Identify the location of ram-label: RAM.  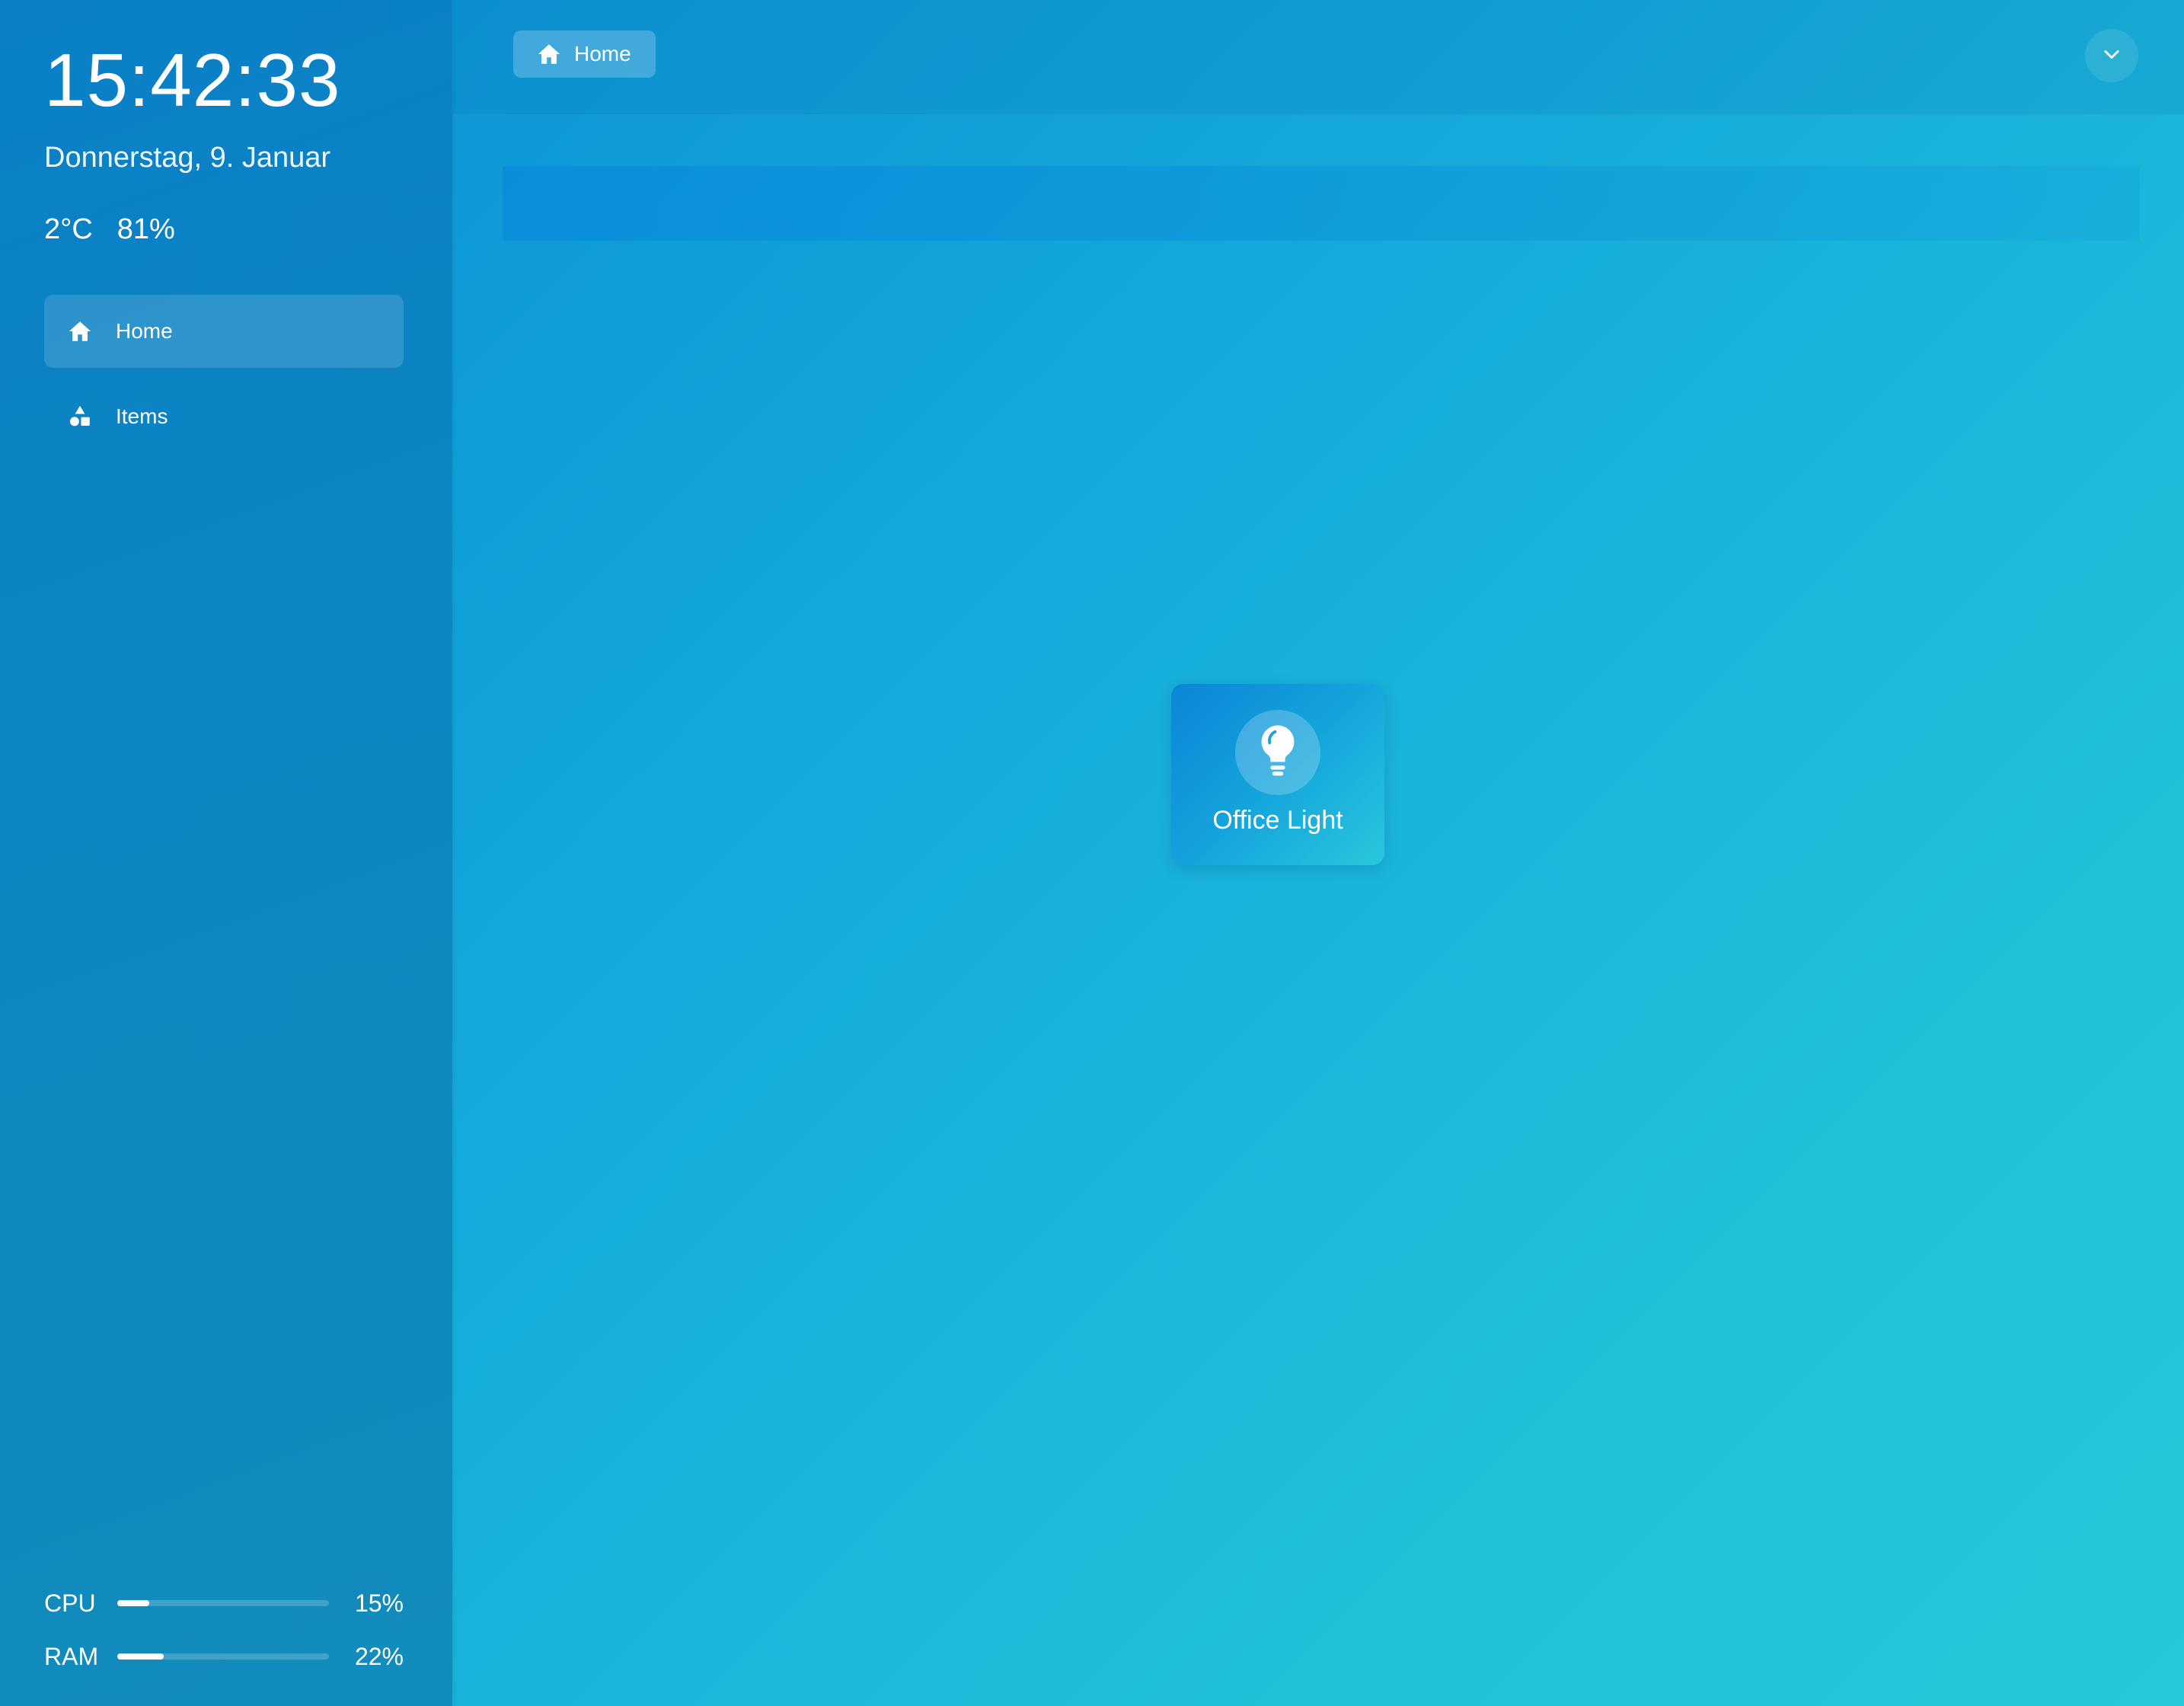
(71, 1656).